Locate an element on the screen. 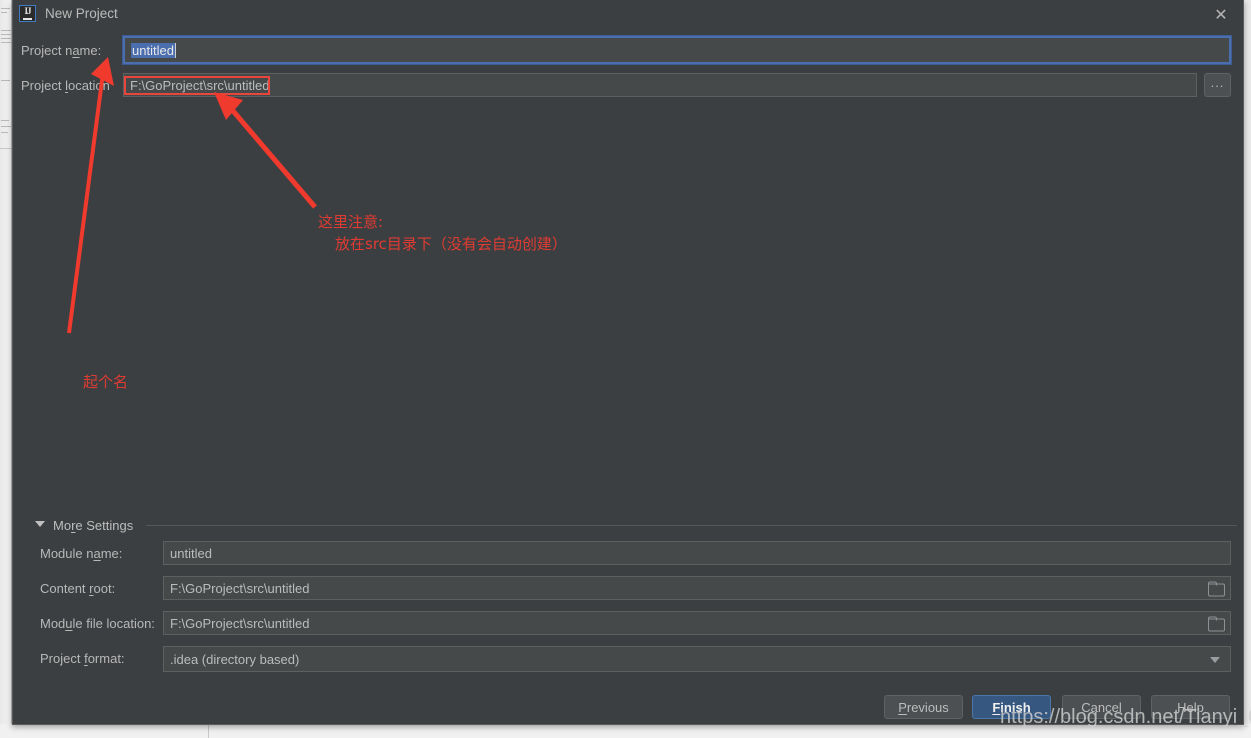 The width and height of the screenshot is (1251, 738). close-icon: ✕ is located at coordinates (1221, 15).